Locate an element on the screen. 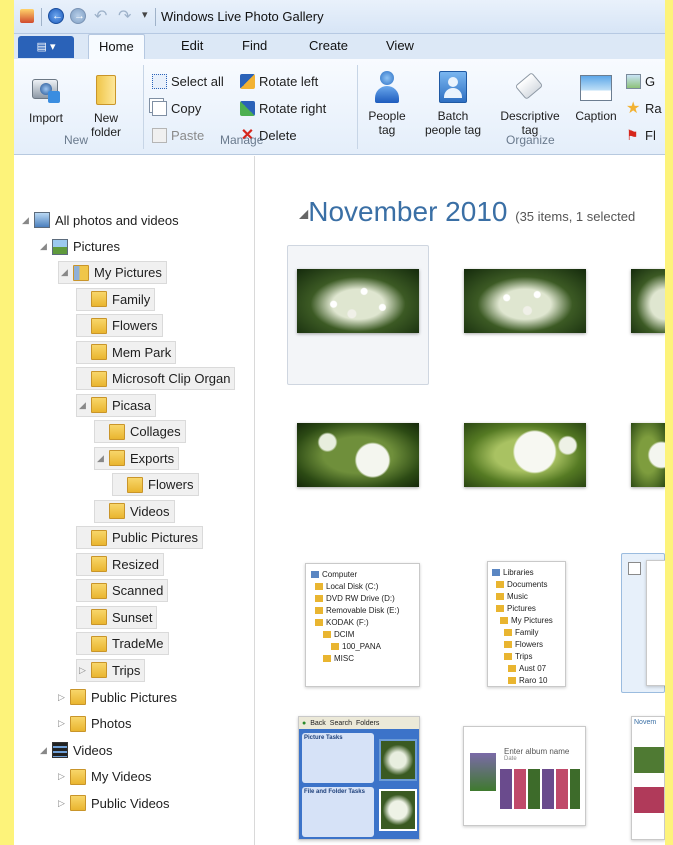 The width and height of the screenshot is (673, 845). explorer-list-item: DCIM is located at coordinates (362, 634).